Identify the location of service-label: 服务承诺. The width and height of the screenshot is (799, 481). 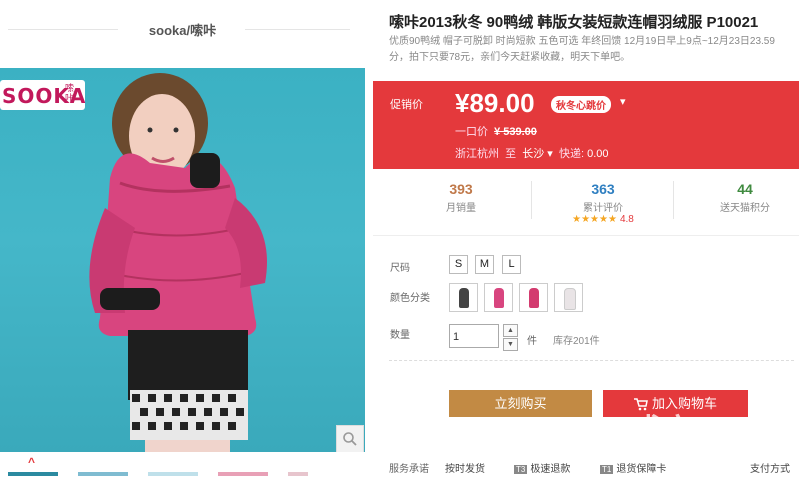
(409, 469).